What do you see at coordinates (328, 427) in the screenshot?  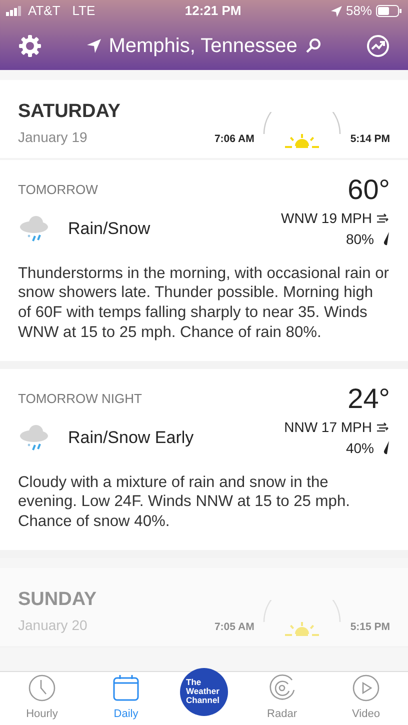 I see `wind-text: NNW 17 MPH` at bounding box center [328, 427].